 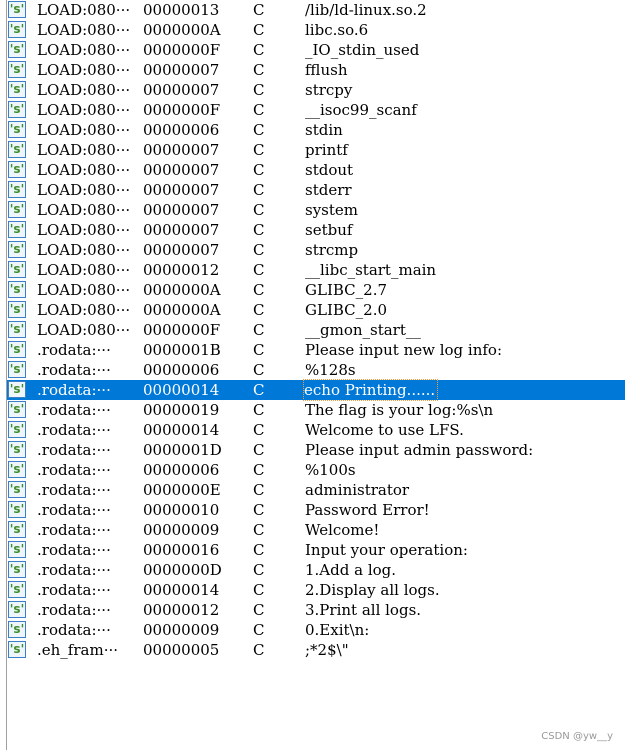 What do you see at coordinates (399, 410) in the screenshot?
I see `string-cell: The flag is your log:%s\n` at bounding box center [399, 410].